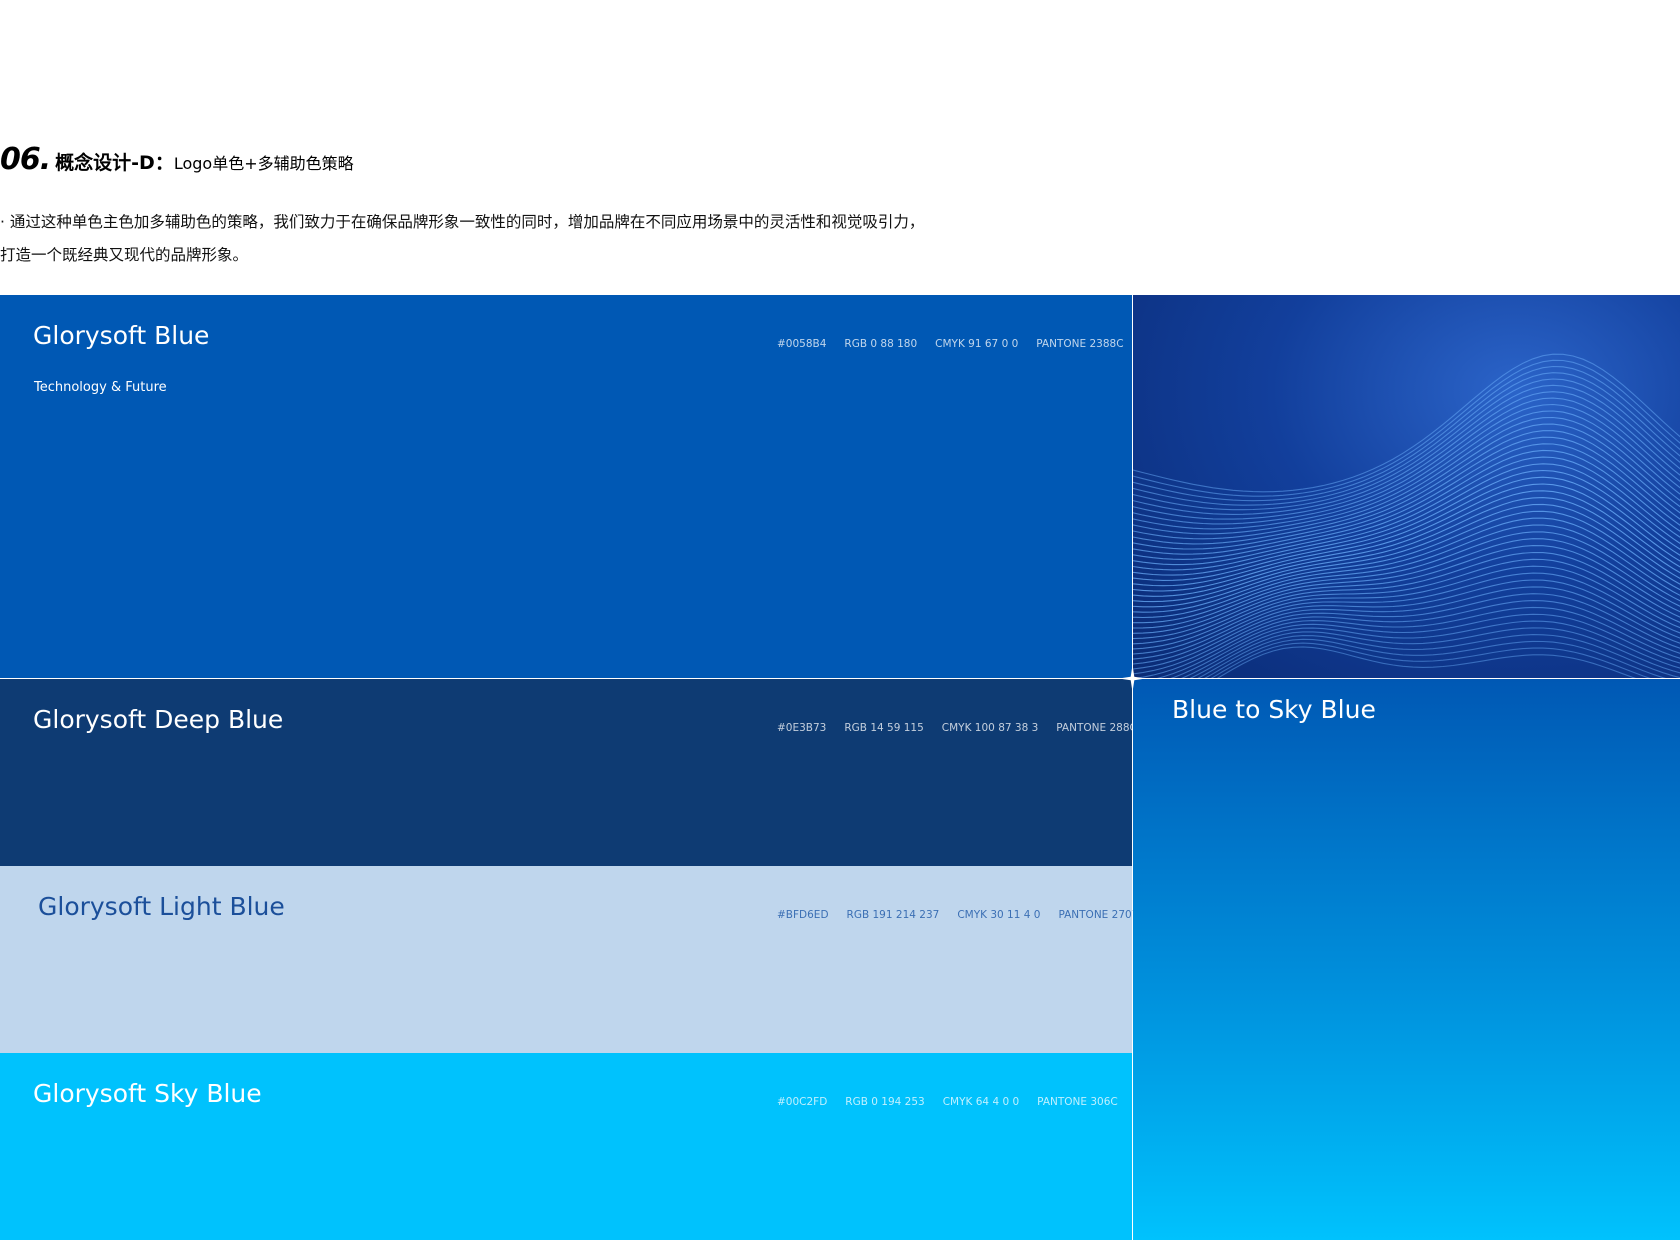  Describe the element at coordinates (124, 255) in the screenshot. I see `description-line-2: 打造一个既经典又现代的品牌形象。` at that location.